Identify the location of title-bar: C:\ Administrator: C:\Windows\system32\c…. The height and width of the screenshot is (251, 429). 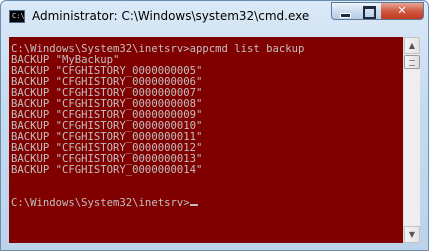
(214, 19).